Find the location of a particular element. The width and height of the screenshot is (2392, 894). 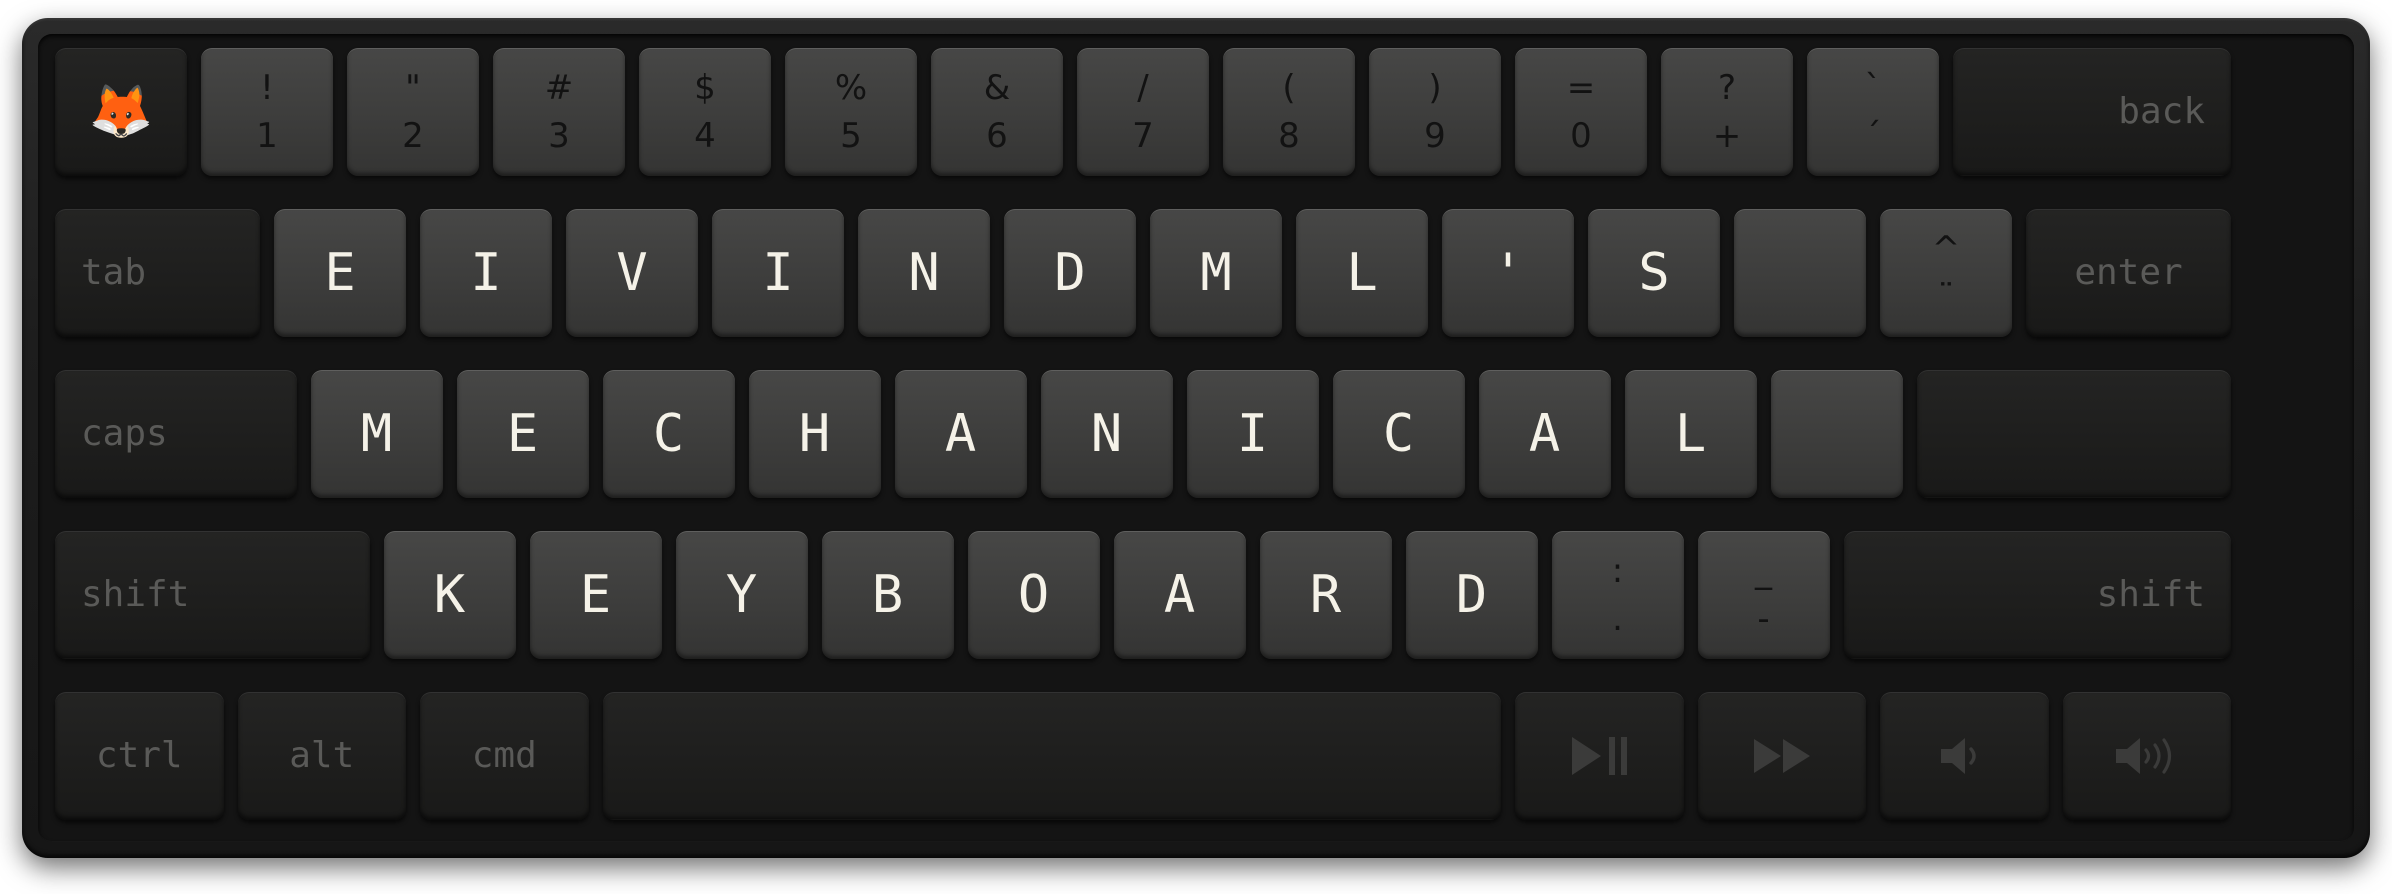

key-c-2: C is located at coordinates (1399, 438).